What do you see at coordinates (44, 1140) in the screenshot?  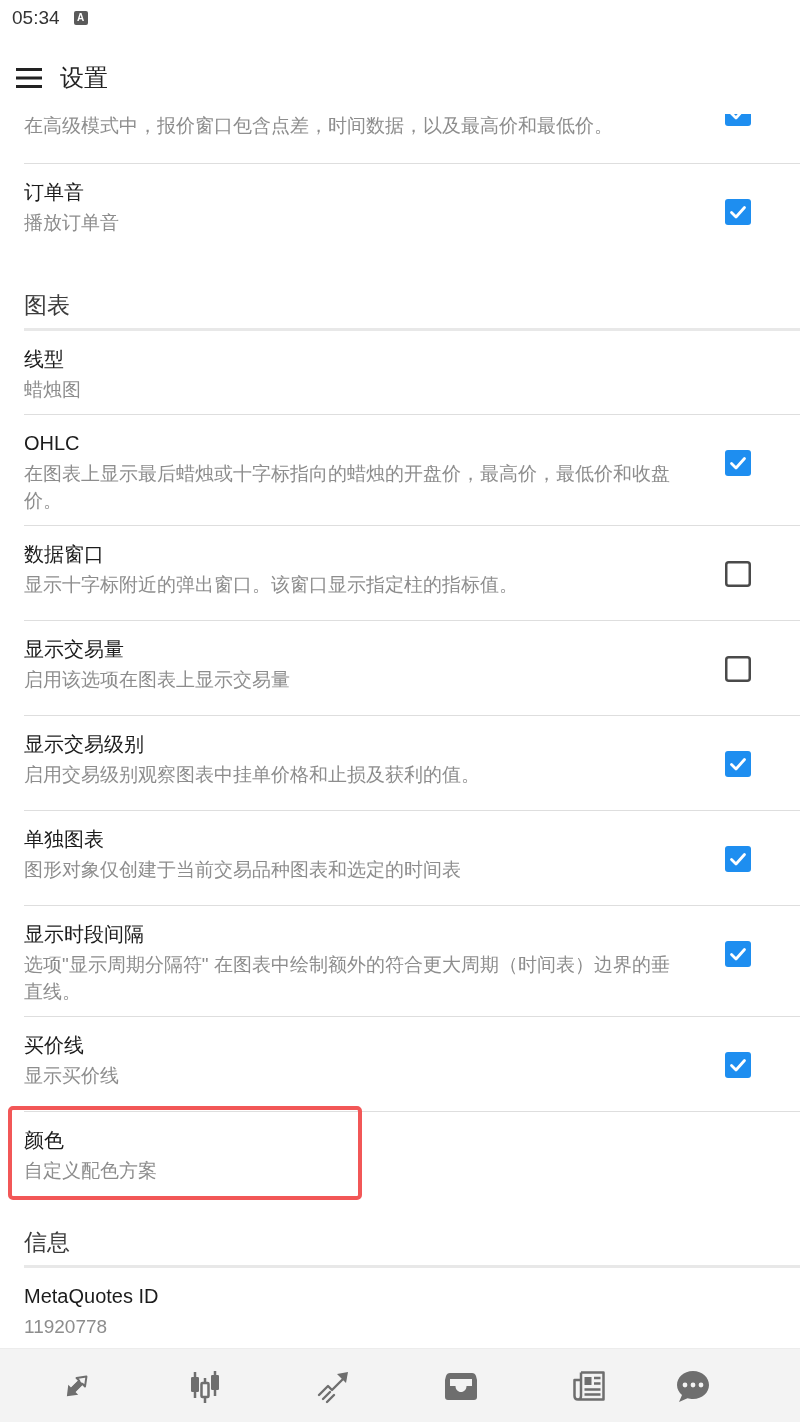 I see `setting-title: 颜色` at bounding box center [44, 1140].